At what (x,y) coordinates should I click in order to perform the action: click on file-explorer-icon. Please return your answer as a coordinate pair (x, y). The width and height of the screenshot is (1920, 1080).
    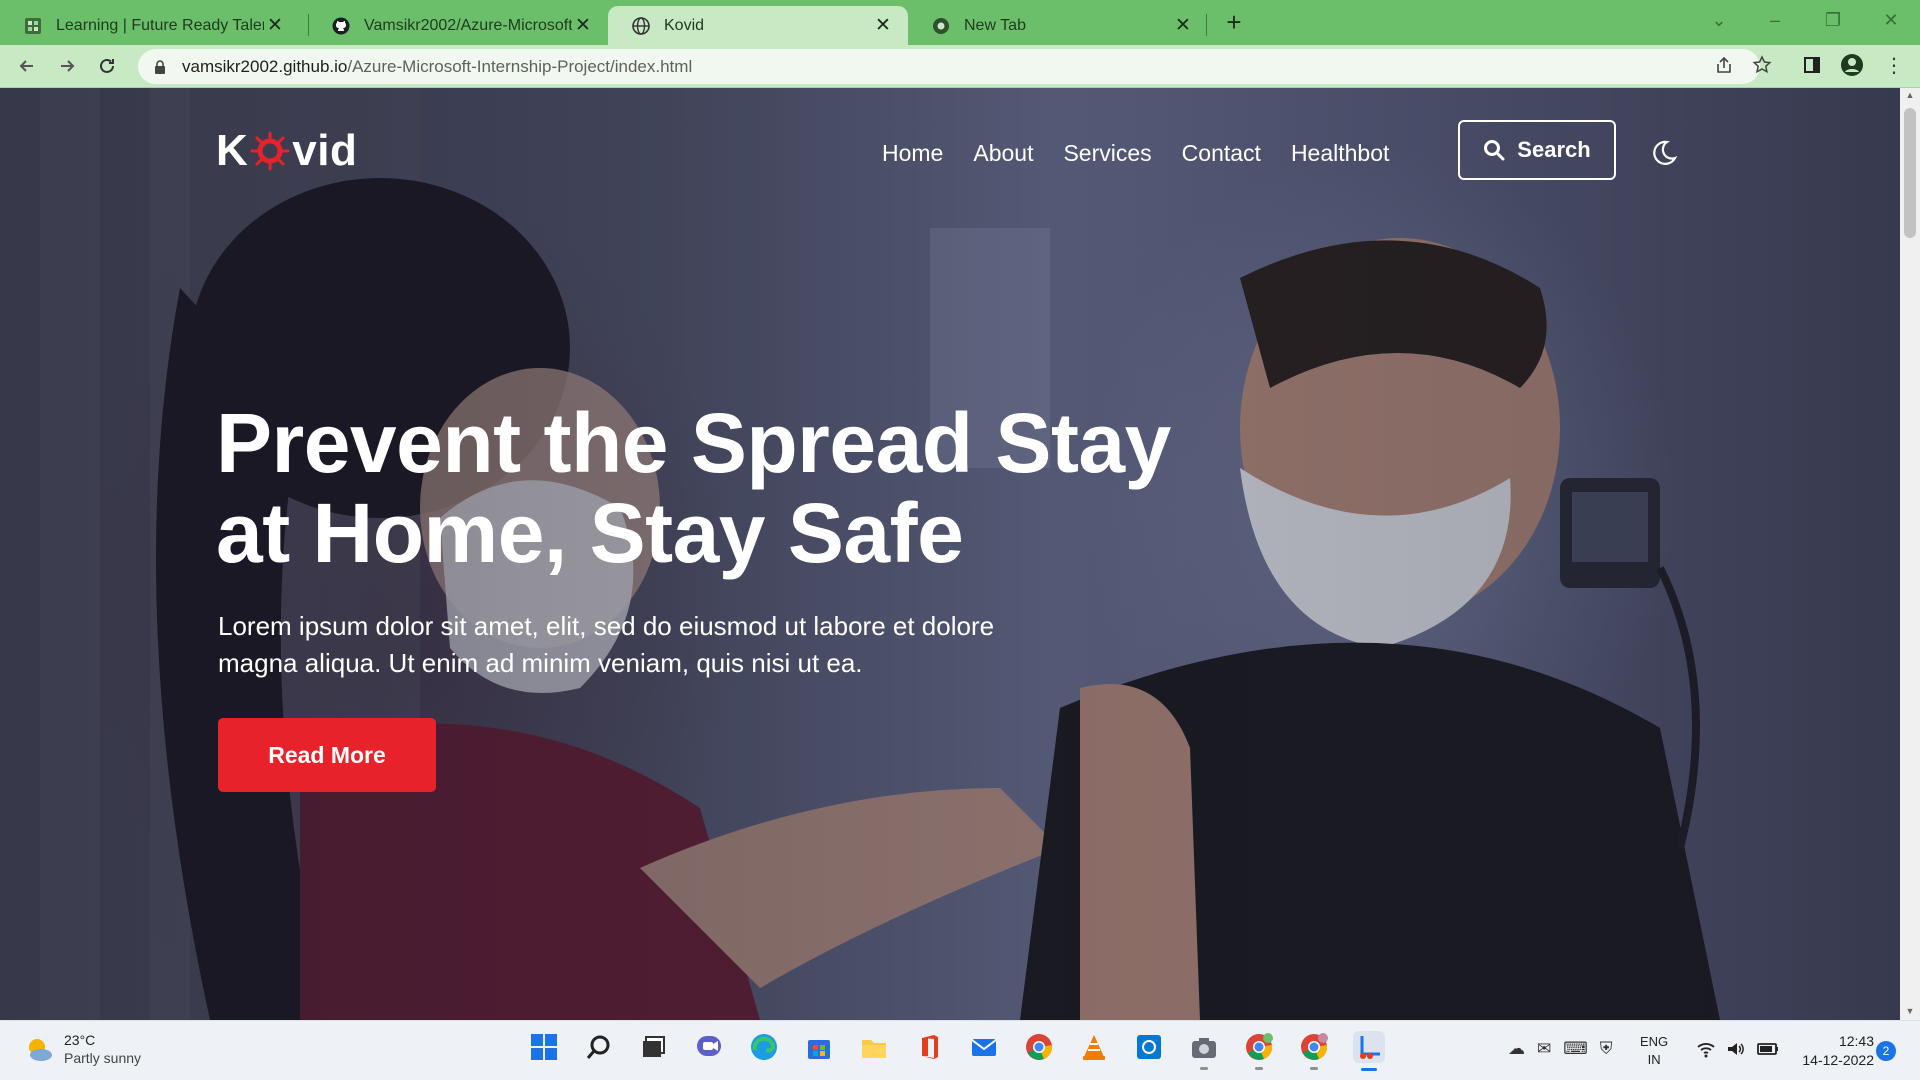
    Looking at the image, I should click on (874, 1047).